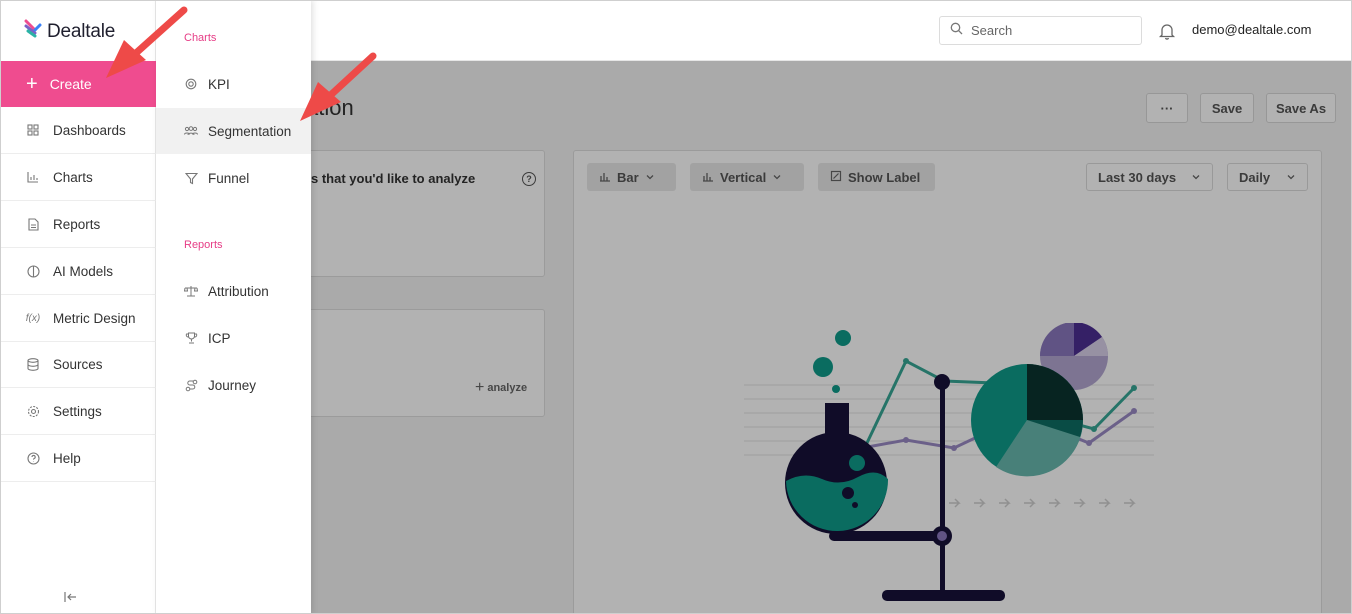  I want to click on menu-item-icp: ICP, so click(233, 338).